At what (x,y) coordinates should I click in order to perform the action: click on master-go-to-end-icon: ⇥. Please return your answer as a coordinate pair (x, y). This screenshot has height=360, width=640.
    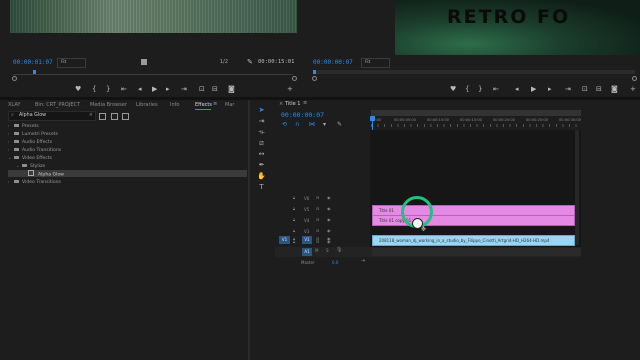
    Looking at the image, I should click on (363, 261).